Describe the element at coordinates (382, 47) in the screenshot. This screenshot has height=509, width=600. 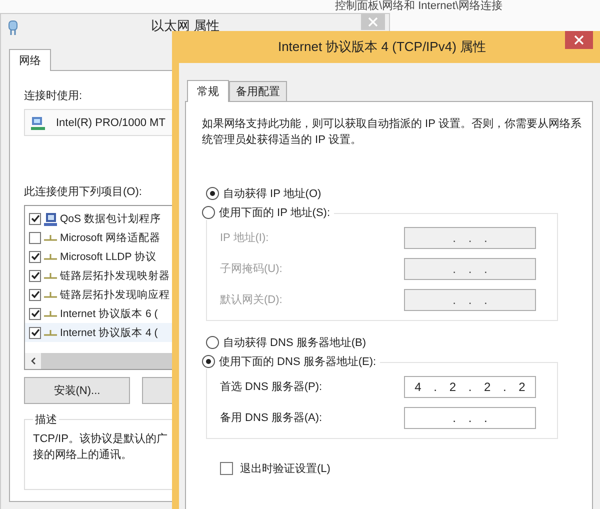
I see `window-title: Internet 协议版本 4 (TCP/IPv4) 属性` at that location.